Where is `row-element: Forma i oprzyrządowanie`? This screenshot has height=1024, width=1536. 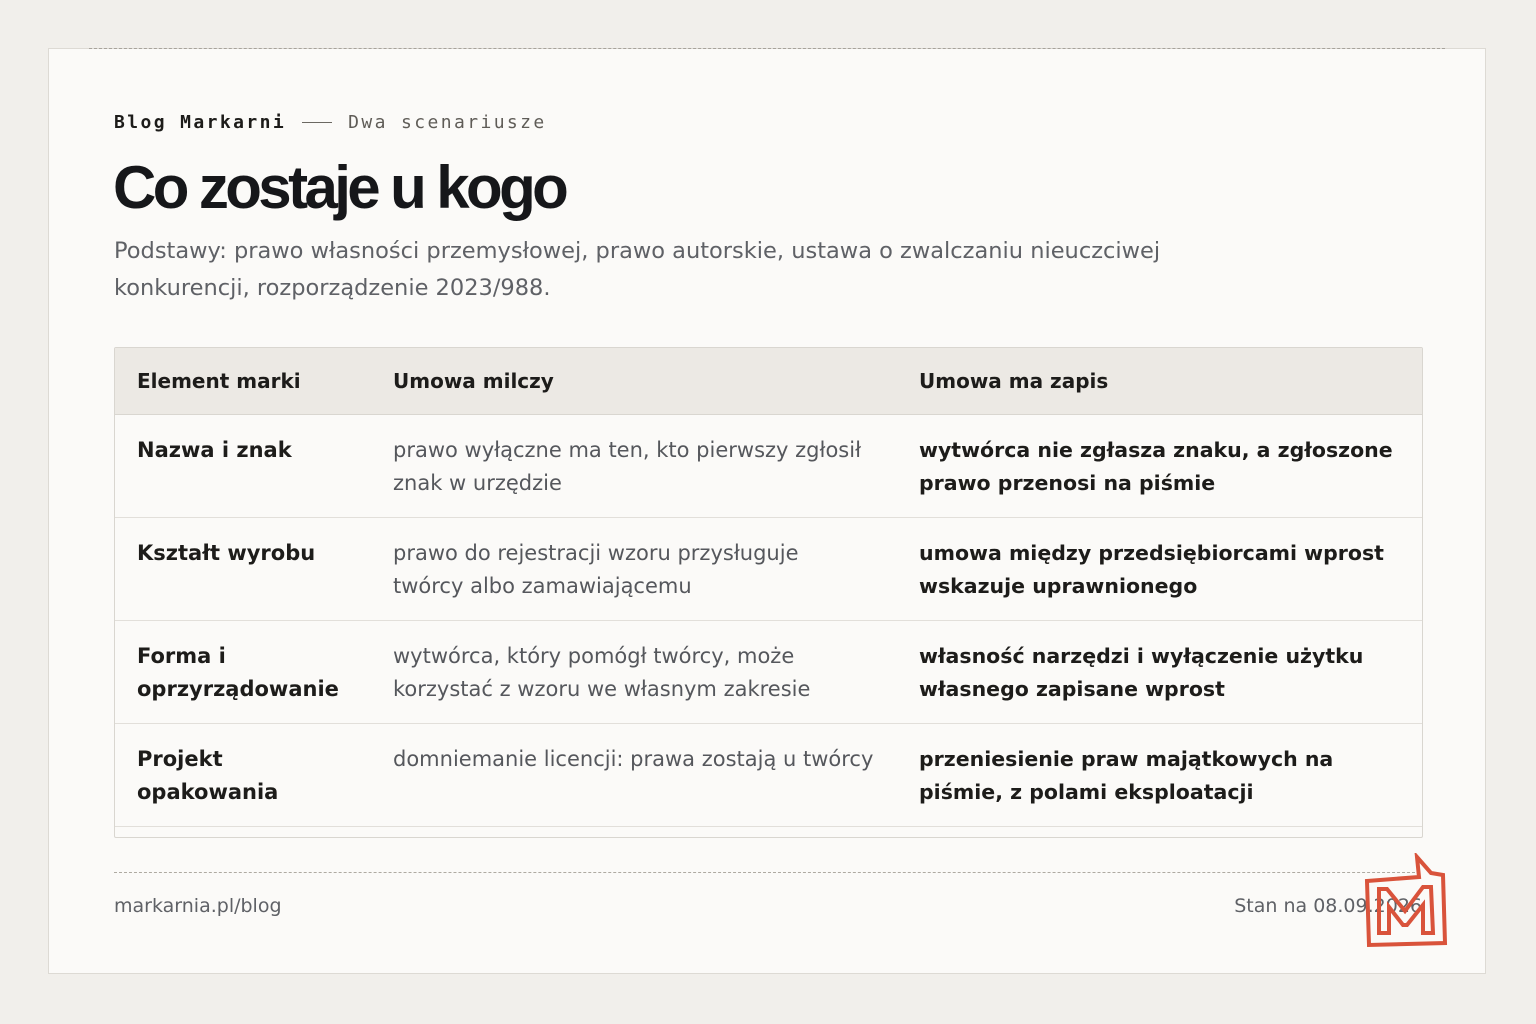
row-element: Forma i oprzyrządowanie is located at coordinates (243, 672).